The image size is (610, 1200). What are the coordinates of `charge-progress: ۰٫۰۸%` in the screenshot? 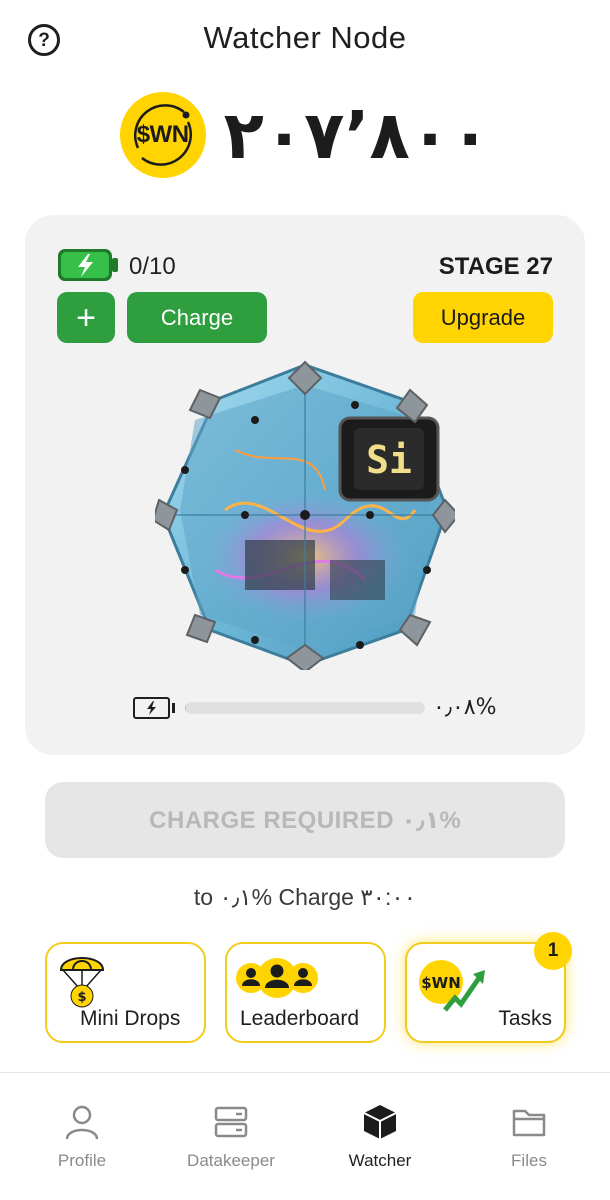 It's located at (315, 708).